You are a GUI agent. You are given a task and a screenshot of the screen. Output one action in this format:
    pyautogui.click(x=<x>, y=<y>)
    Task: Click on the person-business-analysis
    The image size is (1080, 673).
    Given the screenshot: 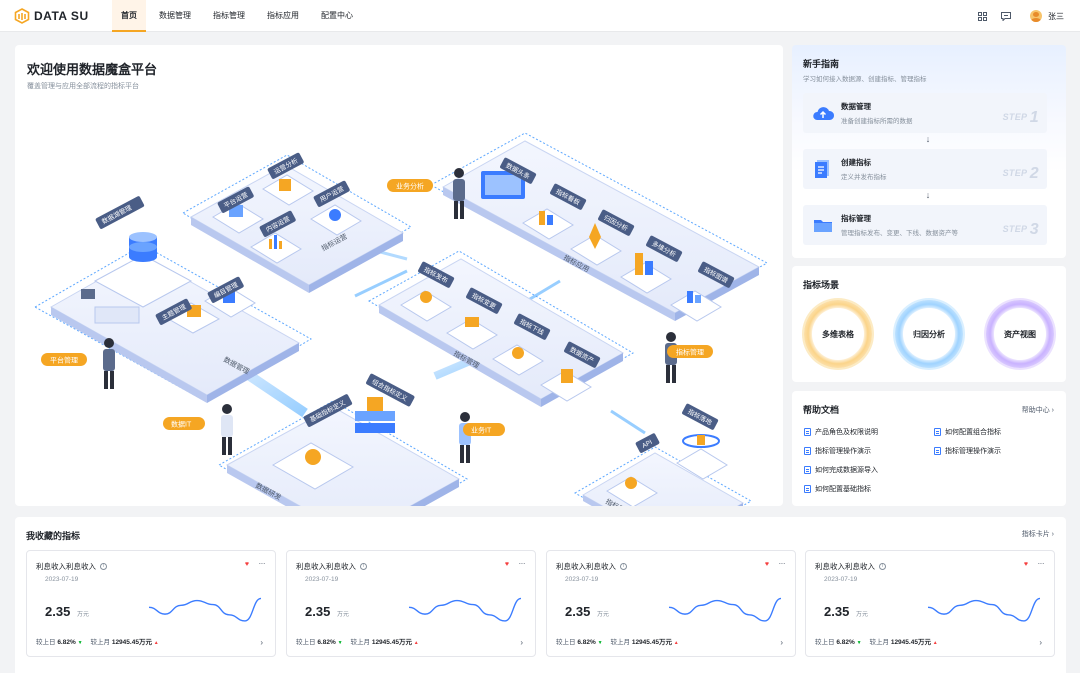 What is the action you would take?
    pyautogui.click(x=459, y=193)
    